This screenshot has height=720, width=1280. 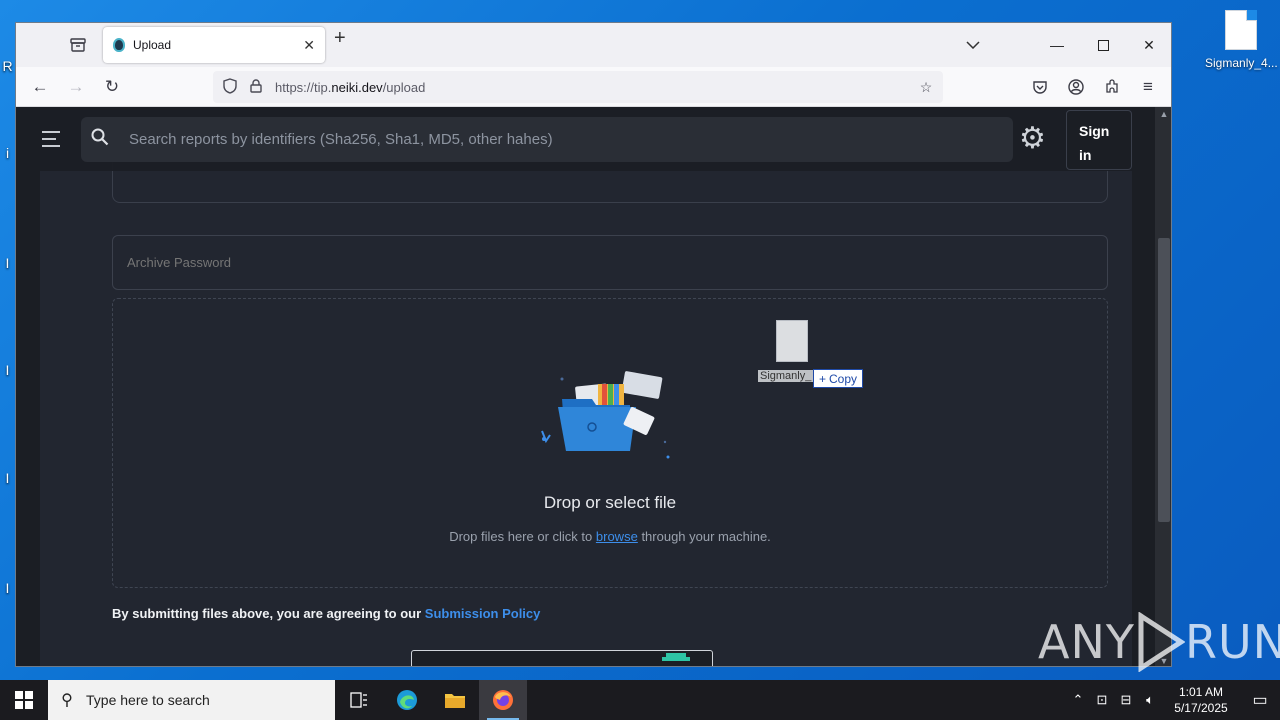 What do you see at coordinates (148, 700) in the screenshot?
I see `taskbar-search-placeholder: Type here to search` at bounding box center [148, 700].